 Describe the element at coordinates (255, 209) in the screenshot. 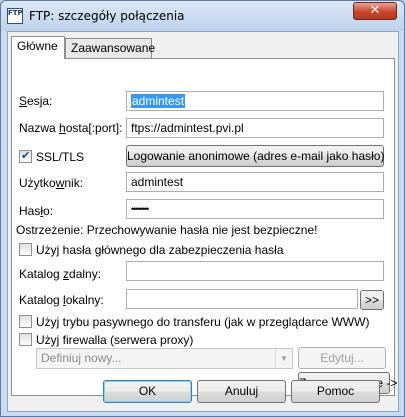

I see `password-input: ••••••••` at that location.